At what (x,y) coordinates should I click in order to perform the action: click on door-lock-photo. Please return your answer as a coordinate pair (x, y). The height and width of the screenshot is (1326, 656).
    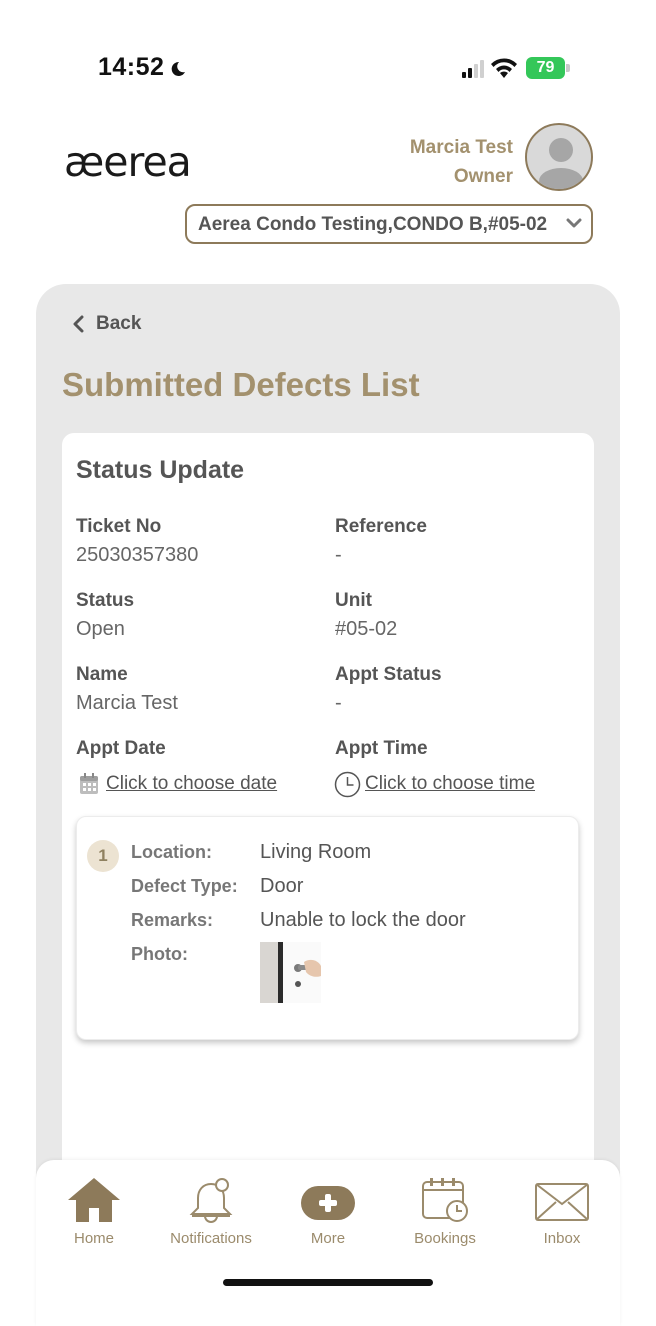
    Looking at the image, I should click on (290, 972).